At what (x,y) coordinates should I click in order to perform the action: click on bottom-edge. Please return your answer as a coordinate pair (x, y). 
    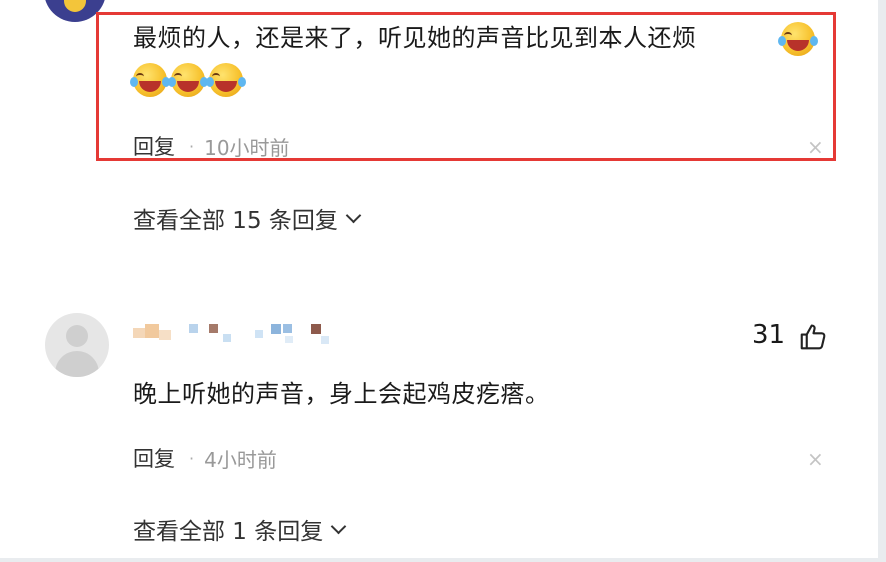
    Looking at the image, I should click on (443, 560).